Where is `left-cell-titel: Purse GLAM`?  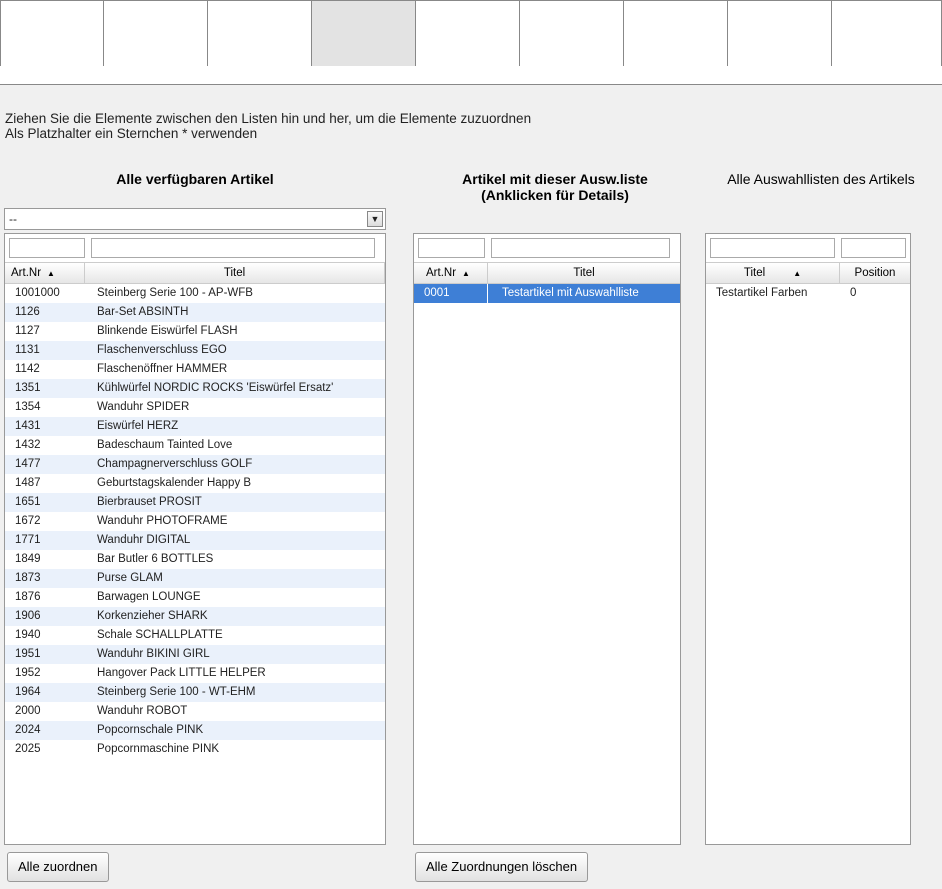 left-cell-titel: Purse GLAM is located at coordinates (130, 578).